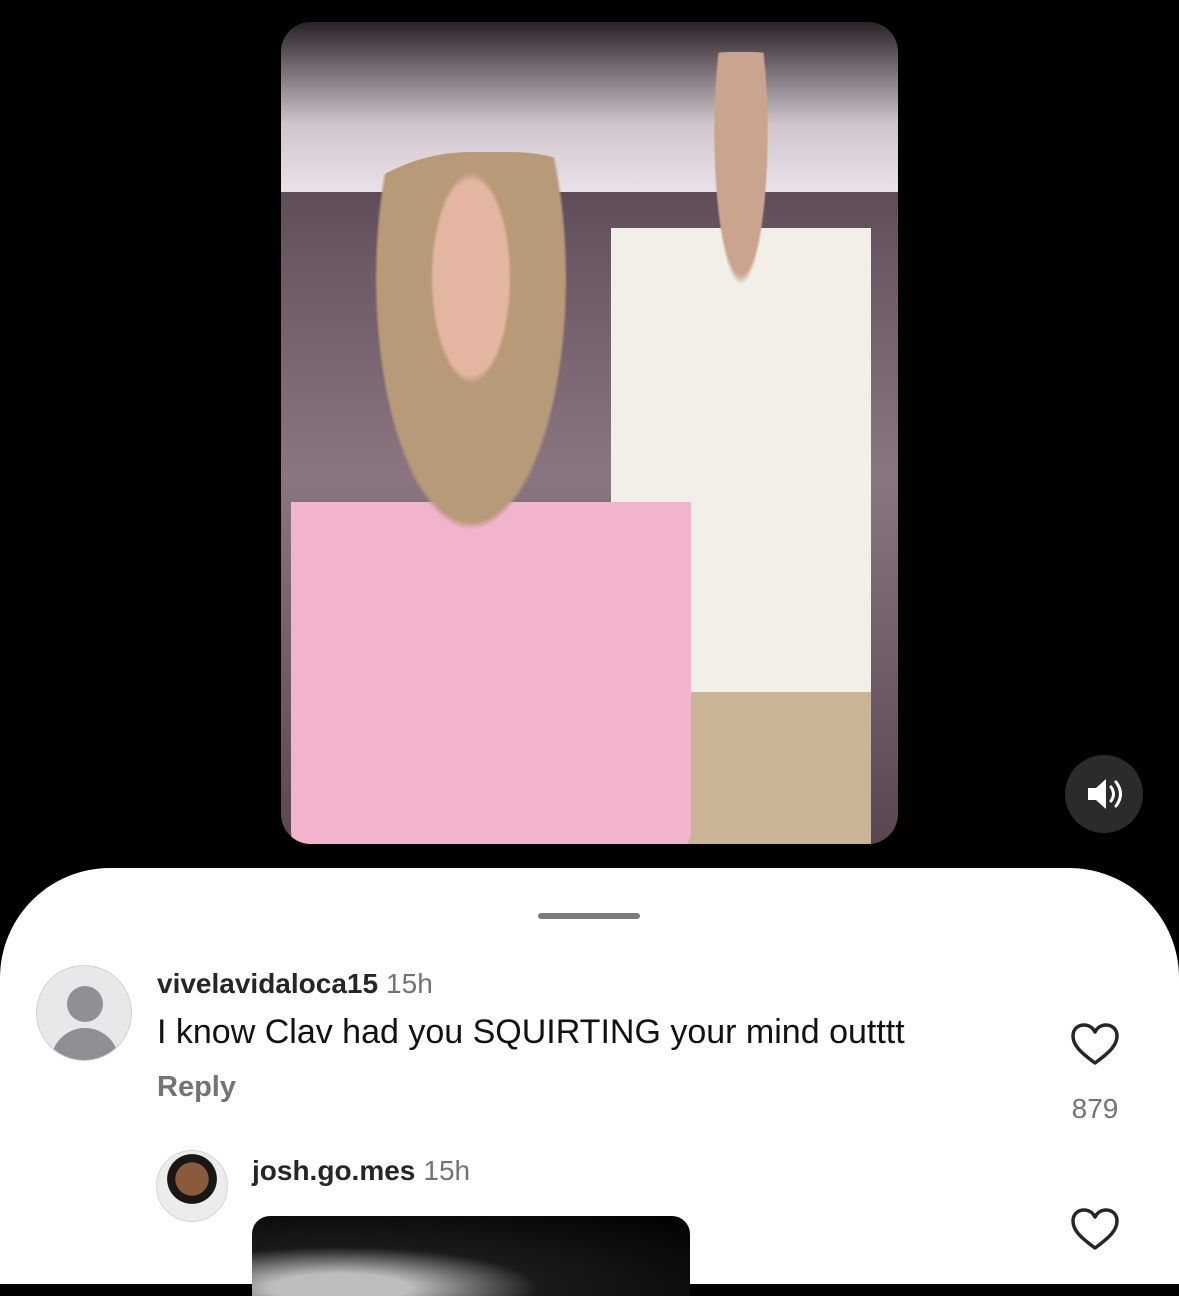  I want to click on like-comment-button, so click(1095, 1230).